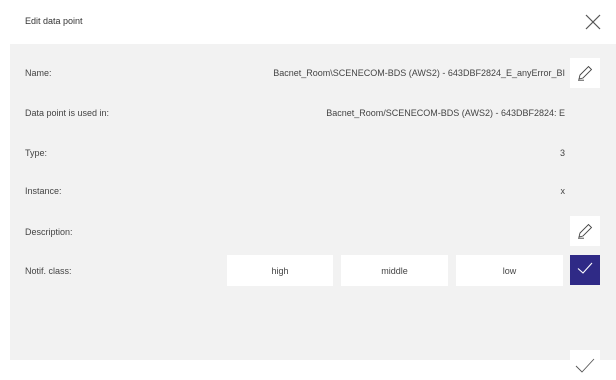 This screenshot has width=616, height=380. I want to click on dialog-title: Edit data point, so click(54, 21).